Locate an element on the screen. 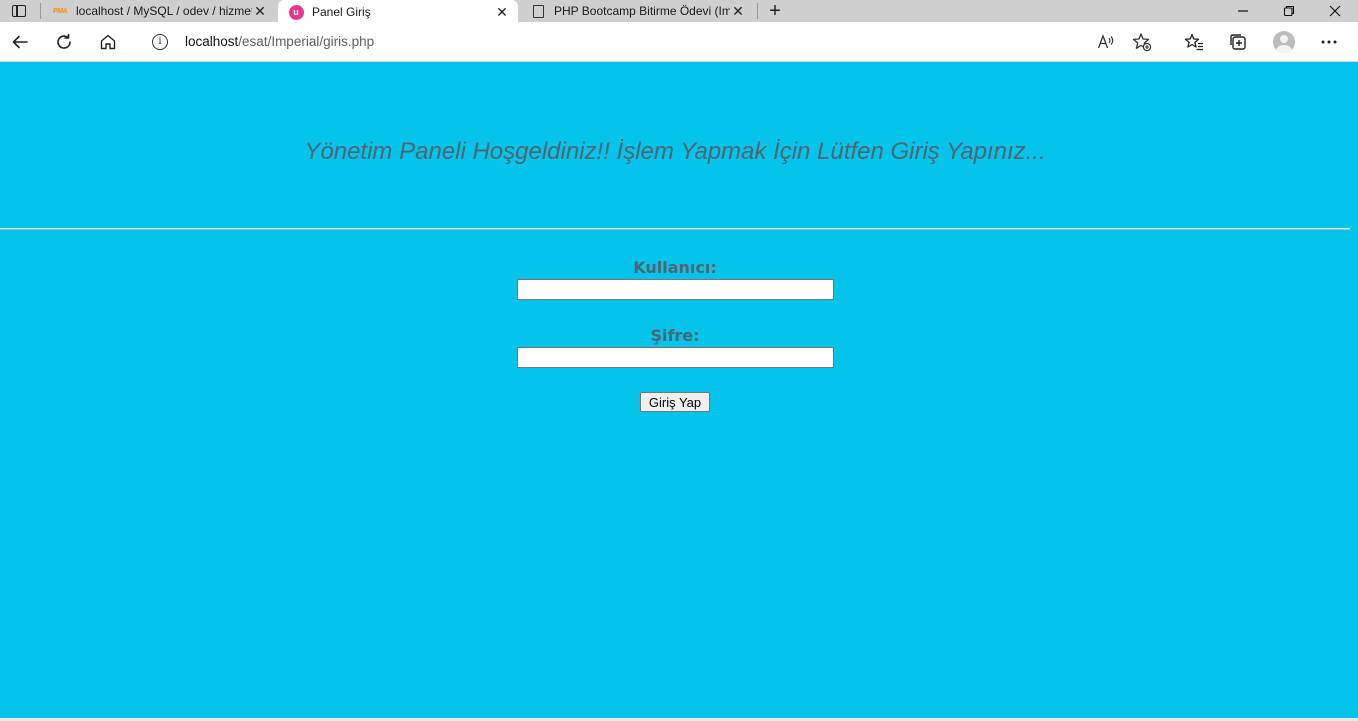 The width and height of the screenshot is (1358, 721). login-button: Giriş Yap is located at coordinates (675, 402).